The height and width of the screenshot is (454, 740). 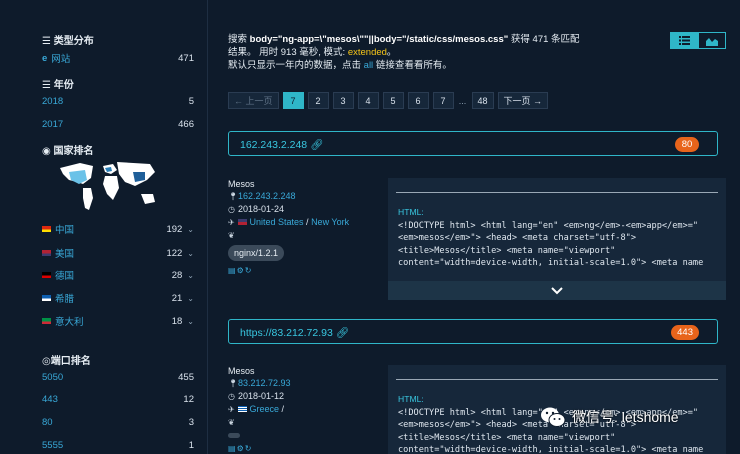 What do you see at coordinates (482, 100) in the screenshot?
I see `page-button: 48` at bounding box center [482, 100].